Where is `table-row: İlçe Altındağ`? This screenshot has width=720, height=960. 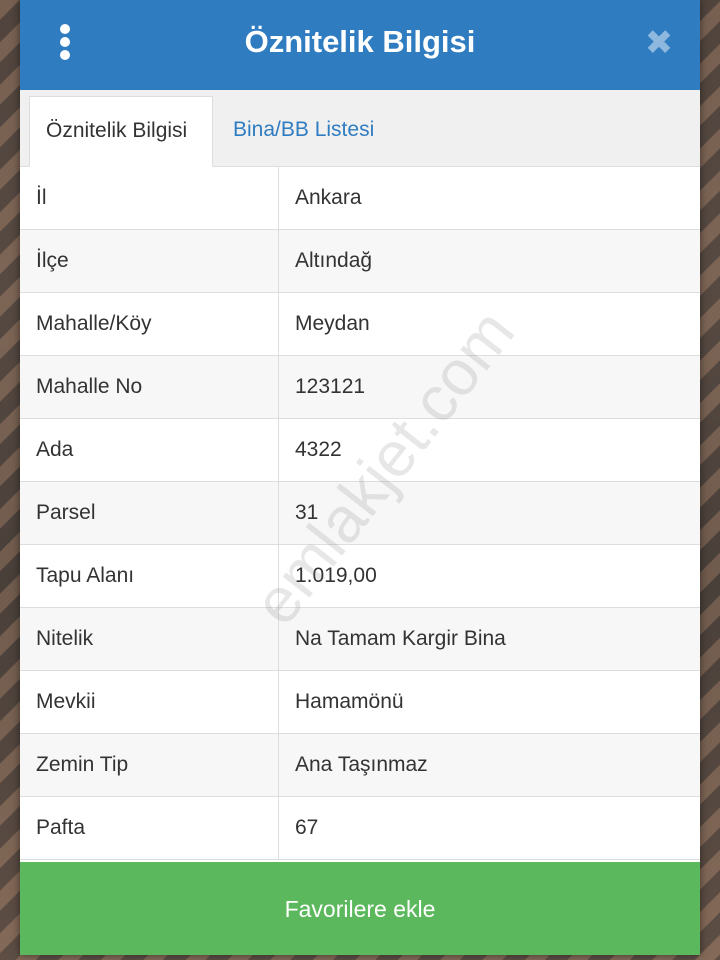
table-row: İlçe Altındağ is located at coordinates (360, 261).